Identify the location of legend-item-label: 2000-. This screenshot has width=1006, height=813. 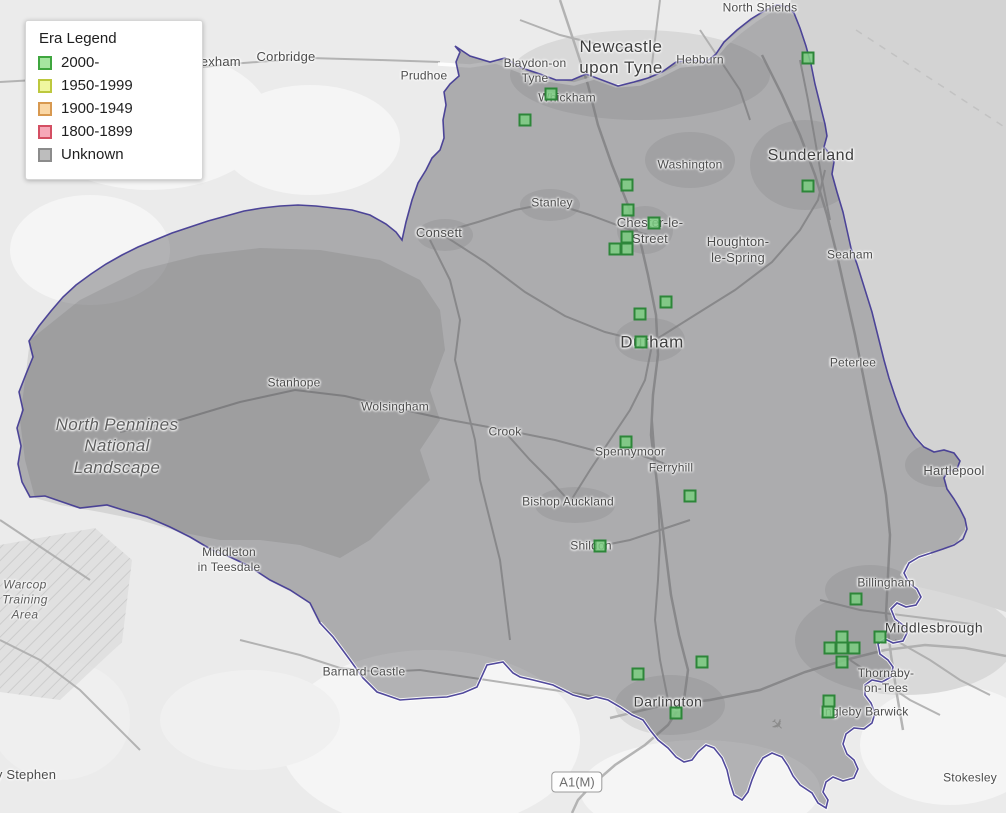
(80, 62).